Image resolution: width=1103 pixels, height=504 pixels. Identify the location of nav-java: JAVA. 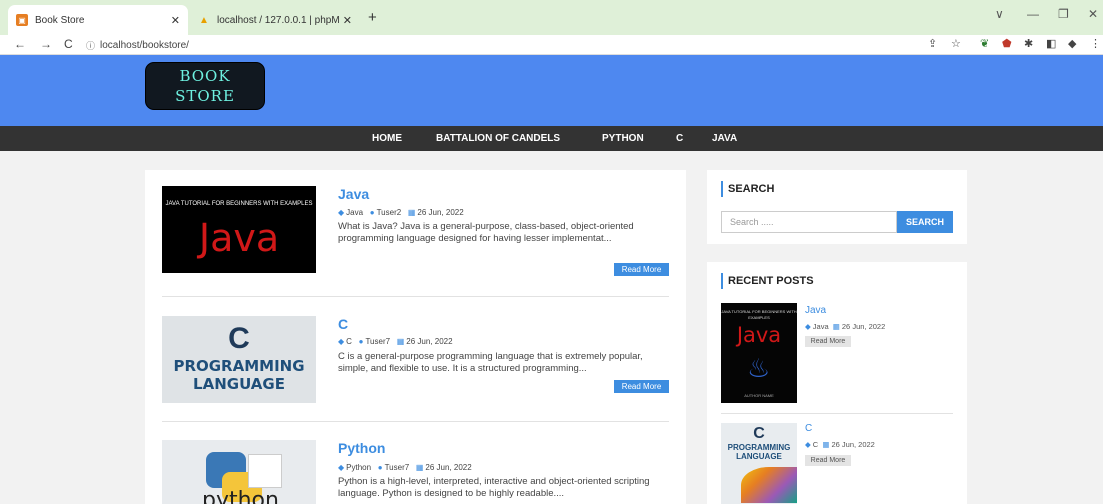
(724, 138).